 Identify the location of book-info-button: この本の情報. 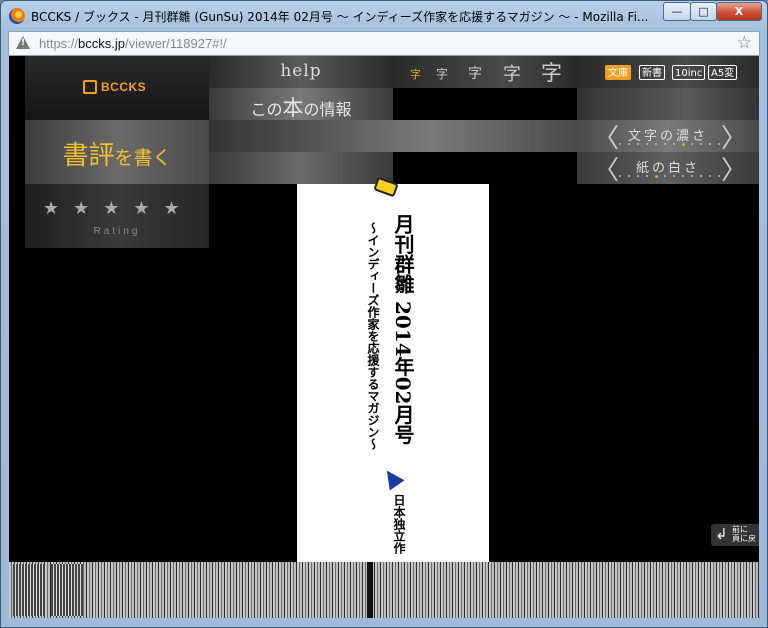
(301, 104).